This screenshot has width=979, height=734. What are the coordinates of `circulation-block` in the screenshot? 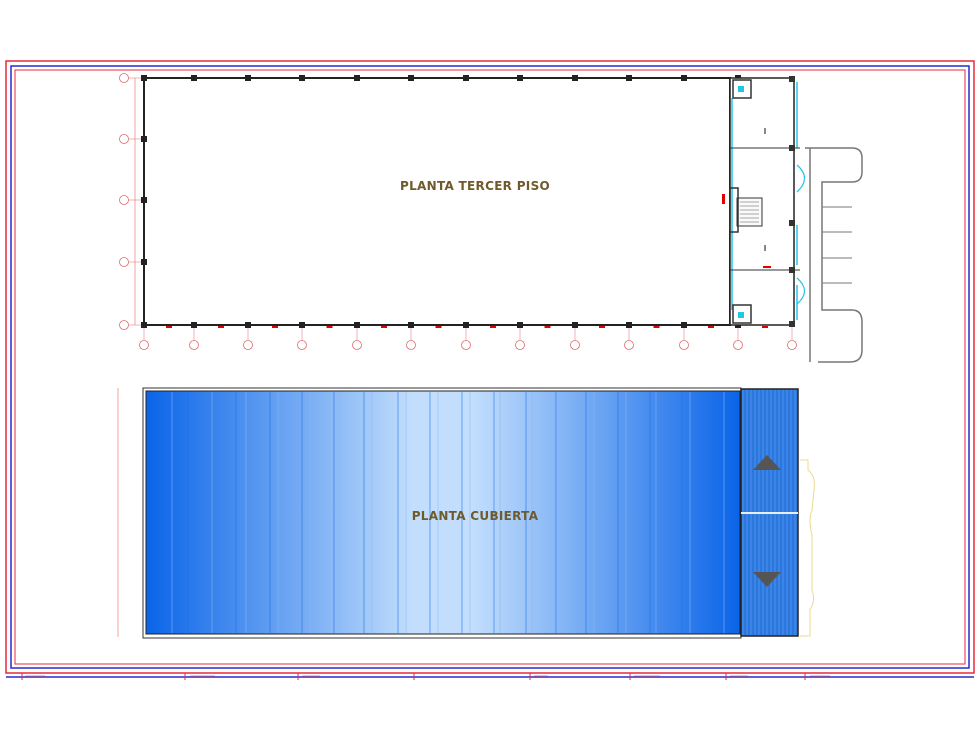 It's located at (764, 201).